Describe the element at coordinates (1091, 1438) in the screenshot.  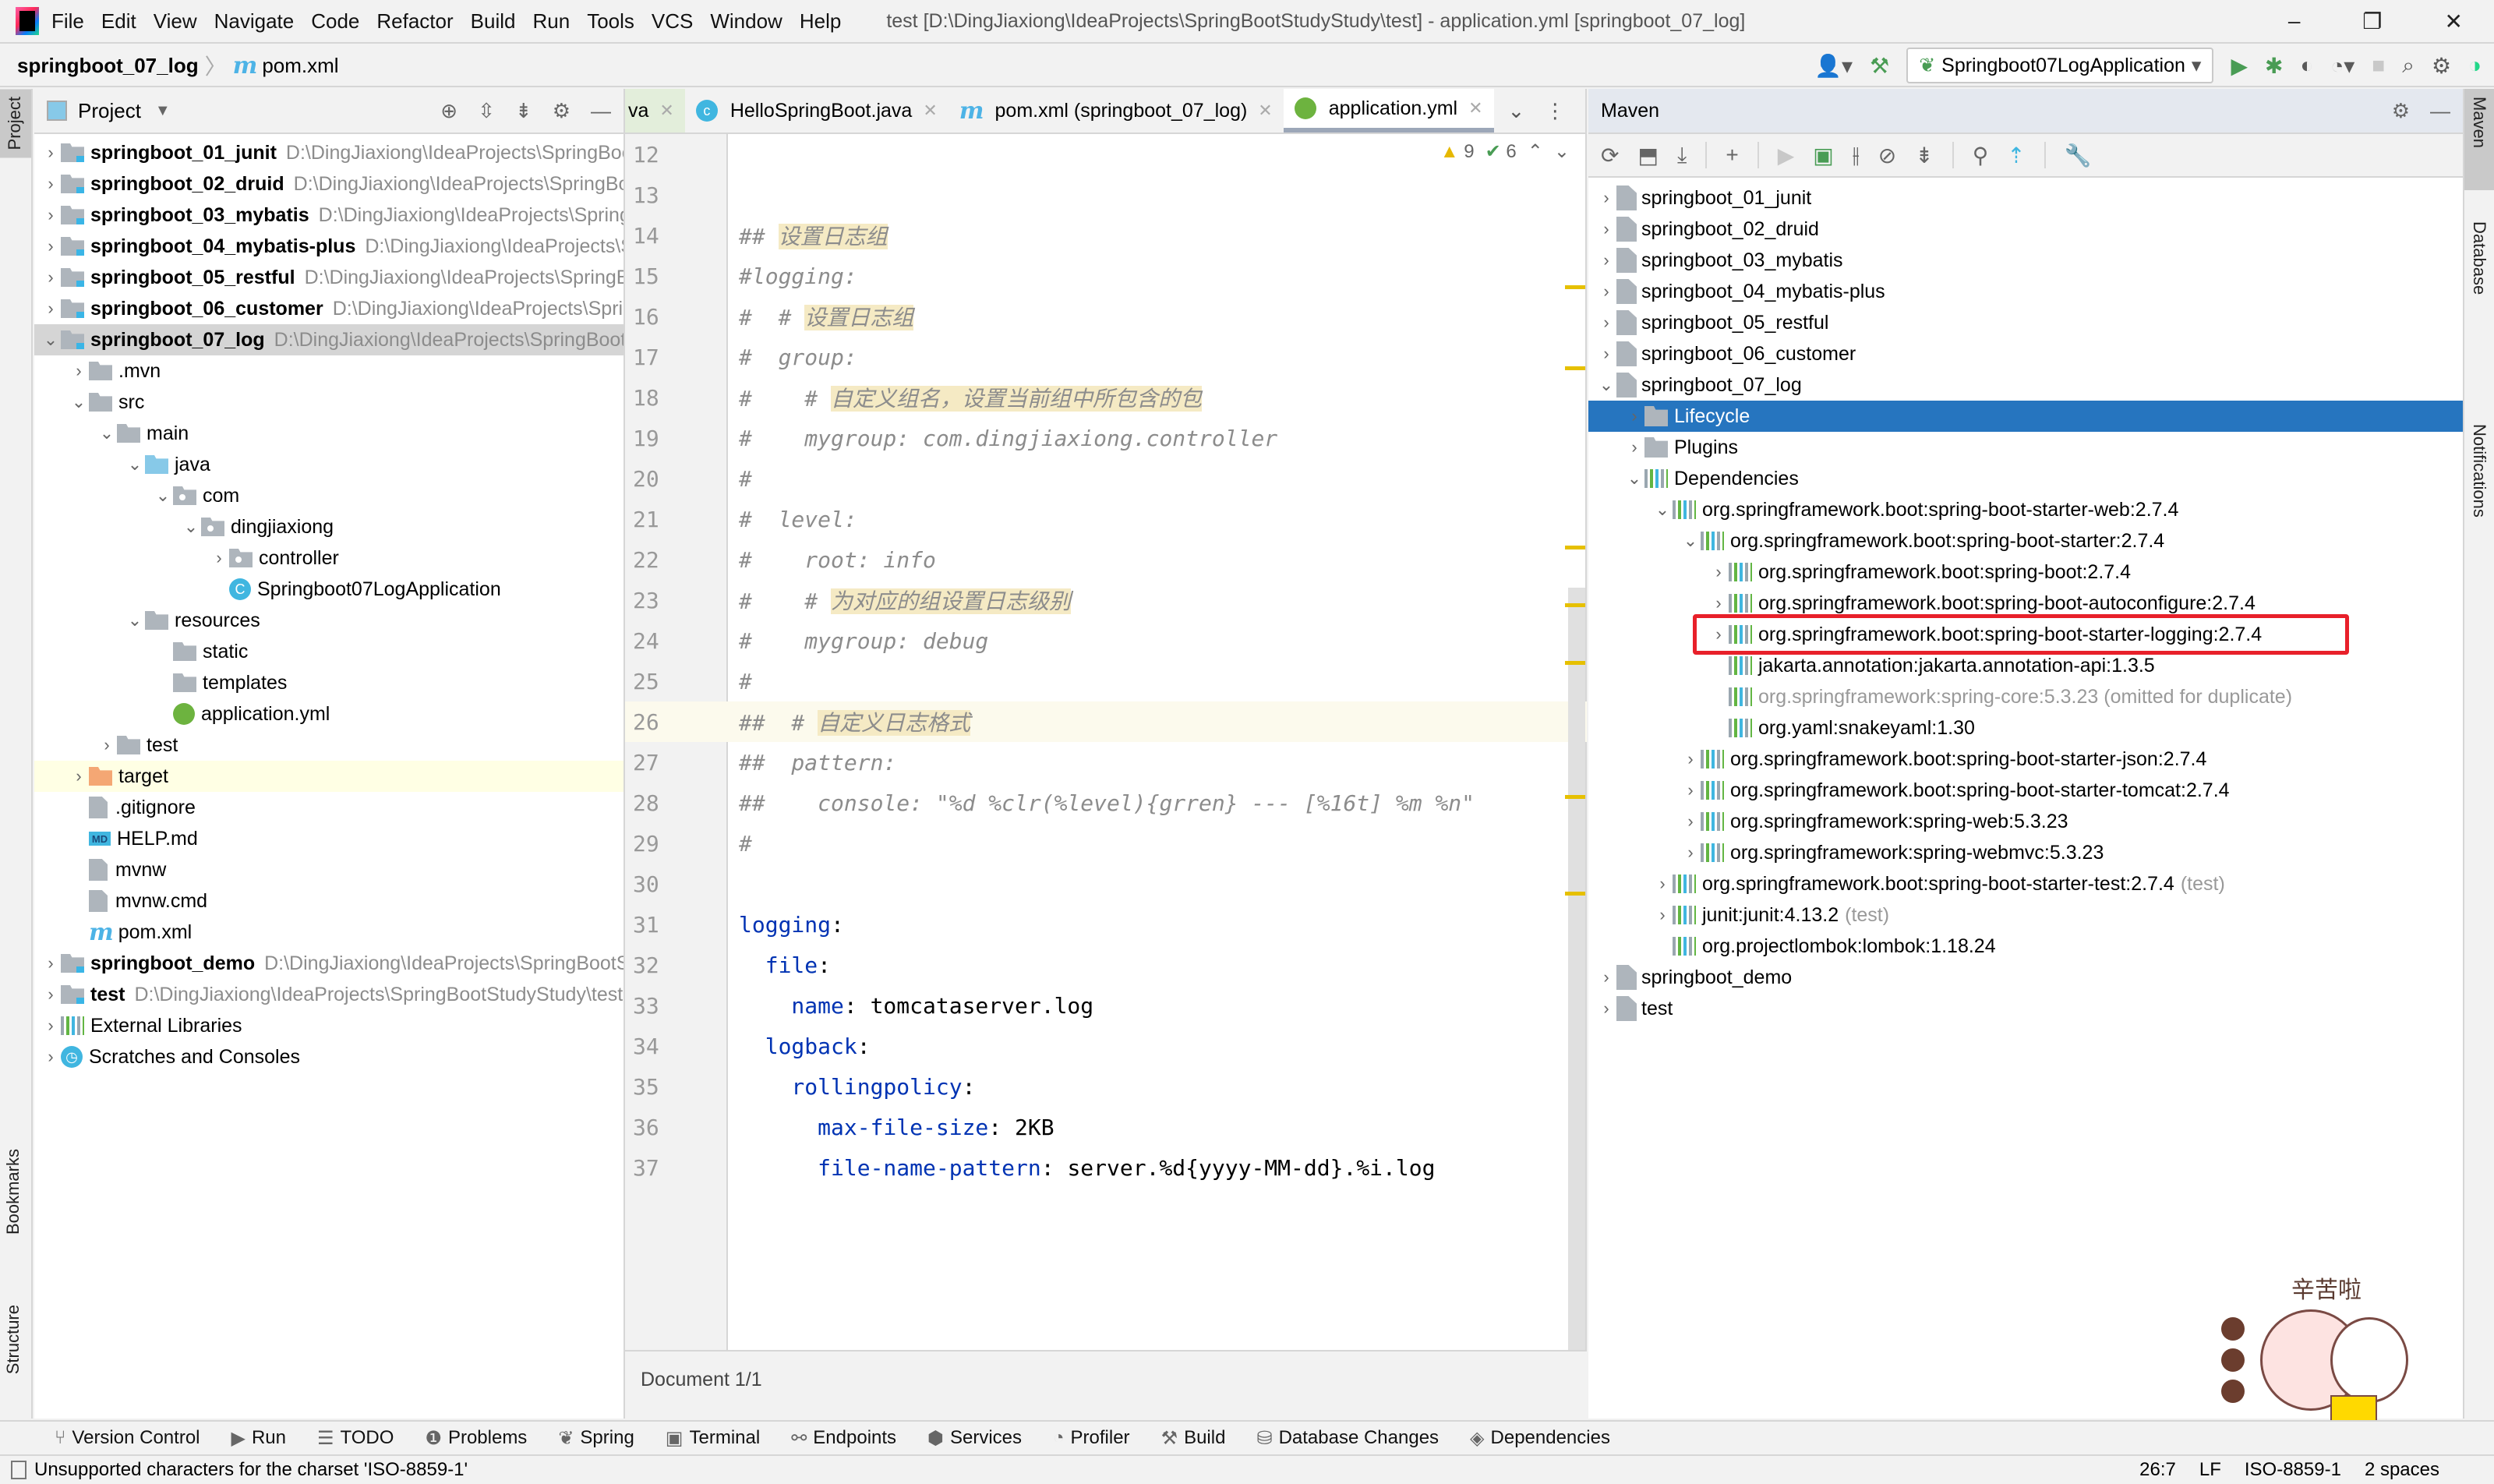
I see `tool-window-profiler: ◔ Profiler` at that location.